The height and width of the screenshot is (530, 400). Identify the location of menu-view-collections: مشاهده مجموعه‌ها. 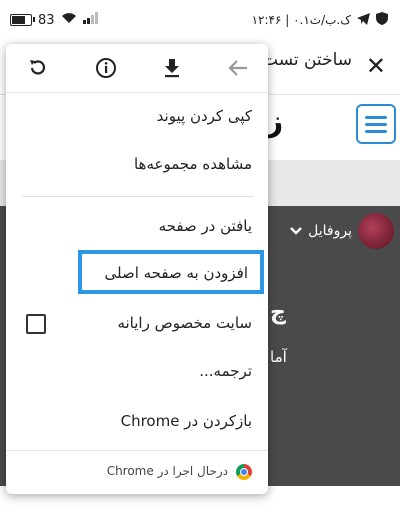
(193, 164).